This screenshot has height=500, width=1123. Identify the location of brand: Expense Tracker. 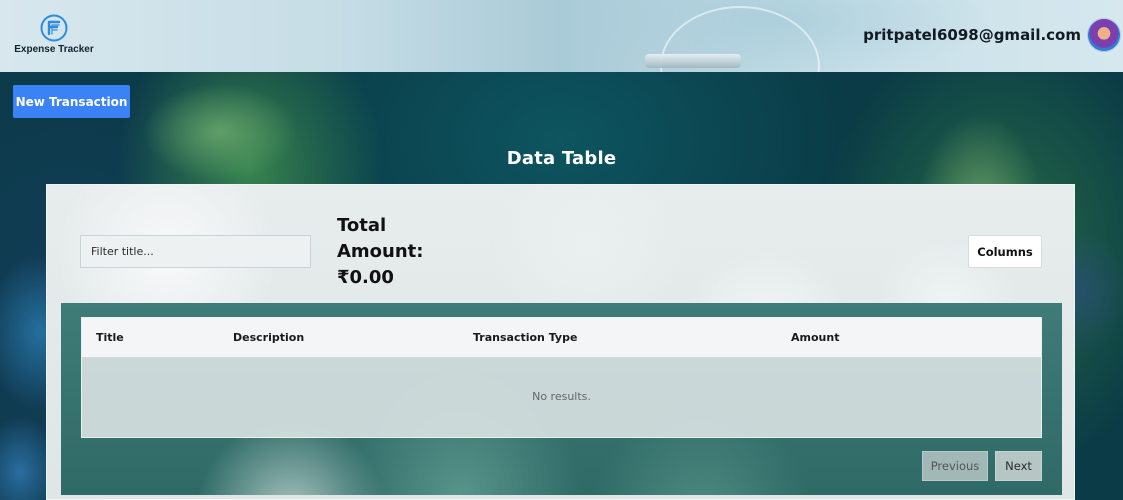
(54, 37).